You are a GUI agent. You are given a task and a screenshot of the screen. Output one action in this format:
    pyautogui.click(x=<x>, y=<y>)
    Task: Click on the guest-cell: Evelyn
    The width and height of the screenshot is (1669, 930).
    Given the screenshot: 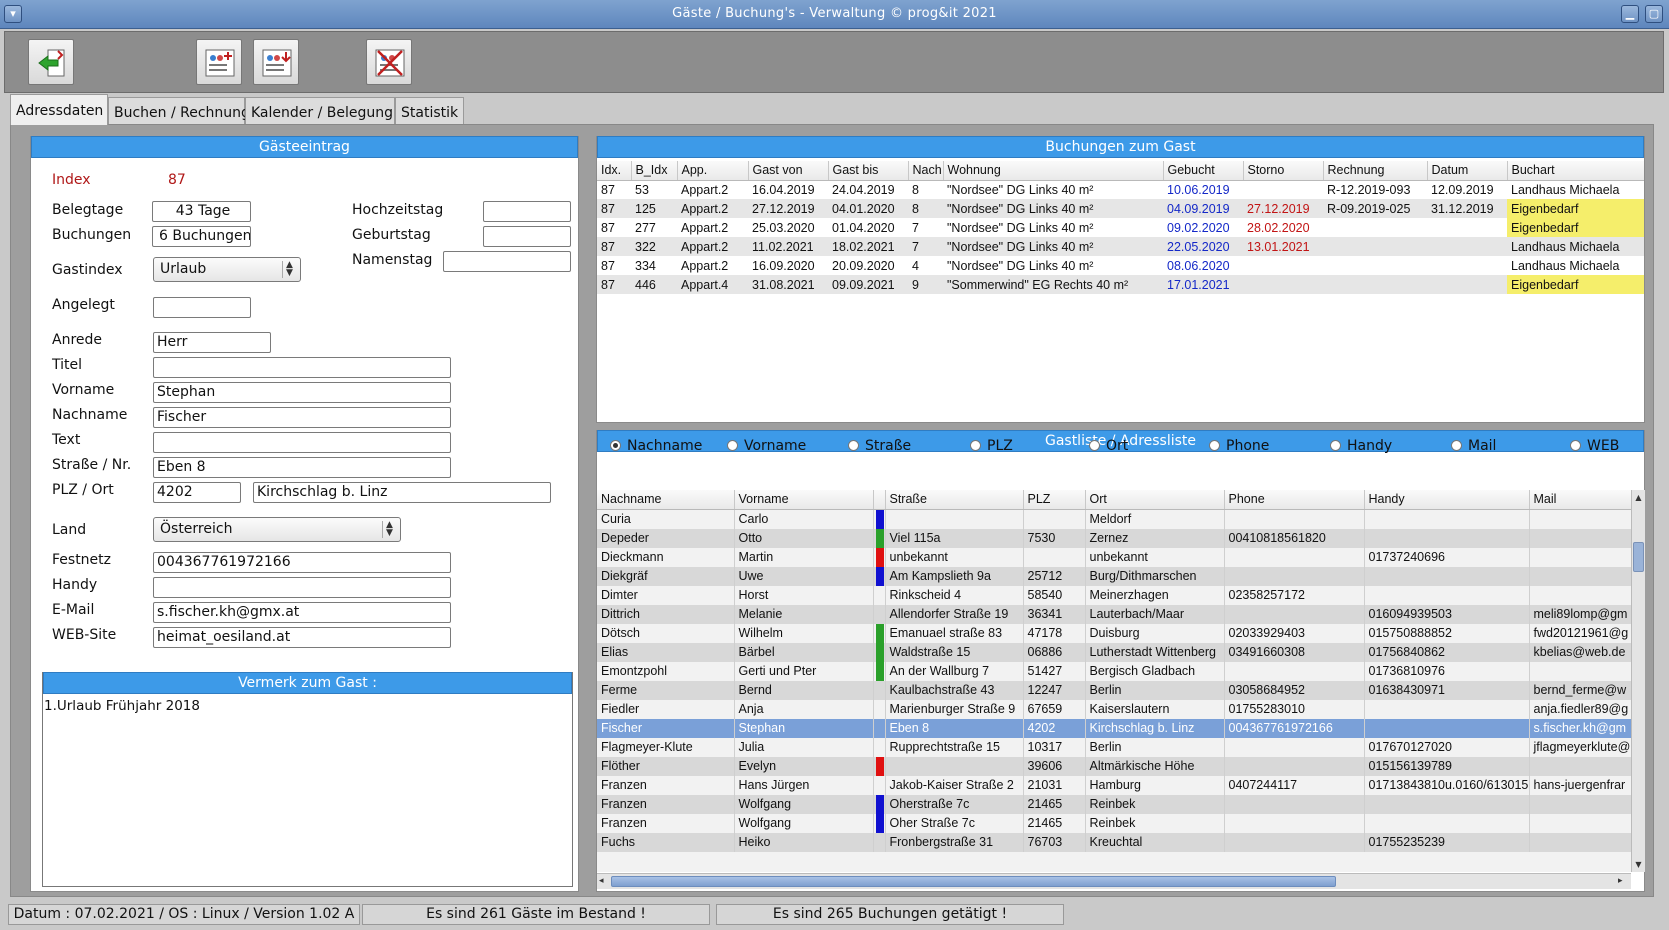 What is the action you would take?
    pyautogui.click(x=804, y=766)
    